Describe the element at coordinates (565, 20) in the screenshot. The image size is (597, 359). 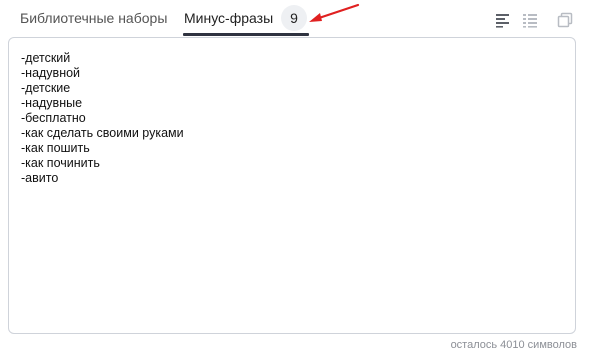
I see `copy-icon` at that location.